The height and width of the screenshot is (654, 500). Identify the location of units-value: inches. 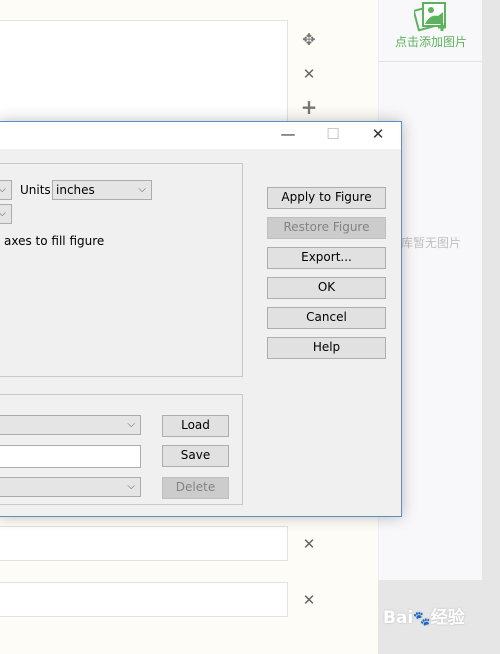
(75, 190).